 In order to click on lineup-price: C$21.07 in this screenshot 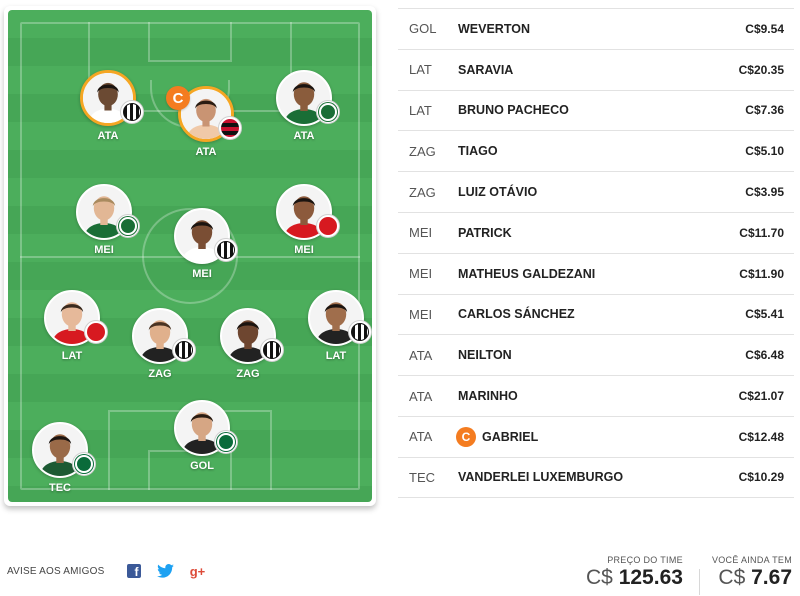, I will do `click(761, 396)`.